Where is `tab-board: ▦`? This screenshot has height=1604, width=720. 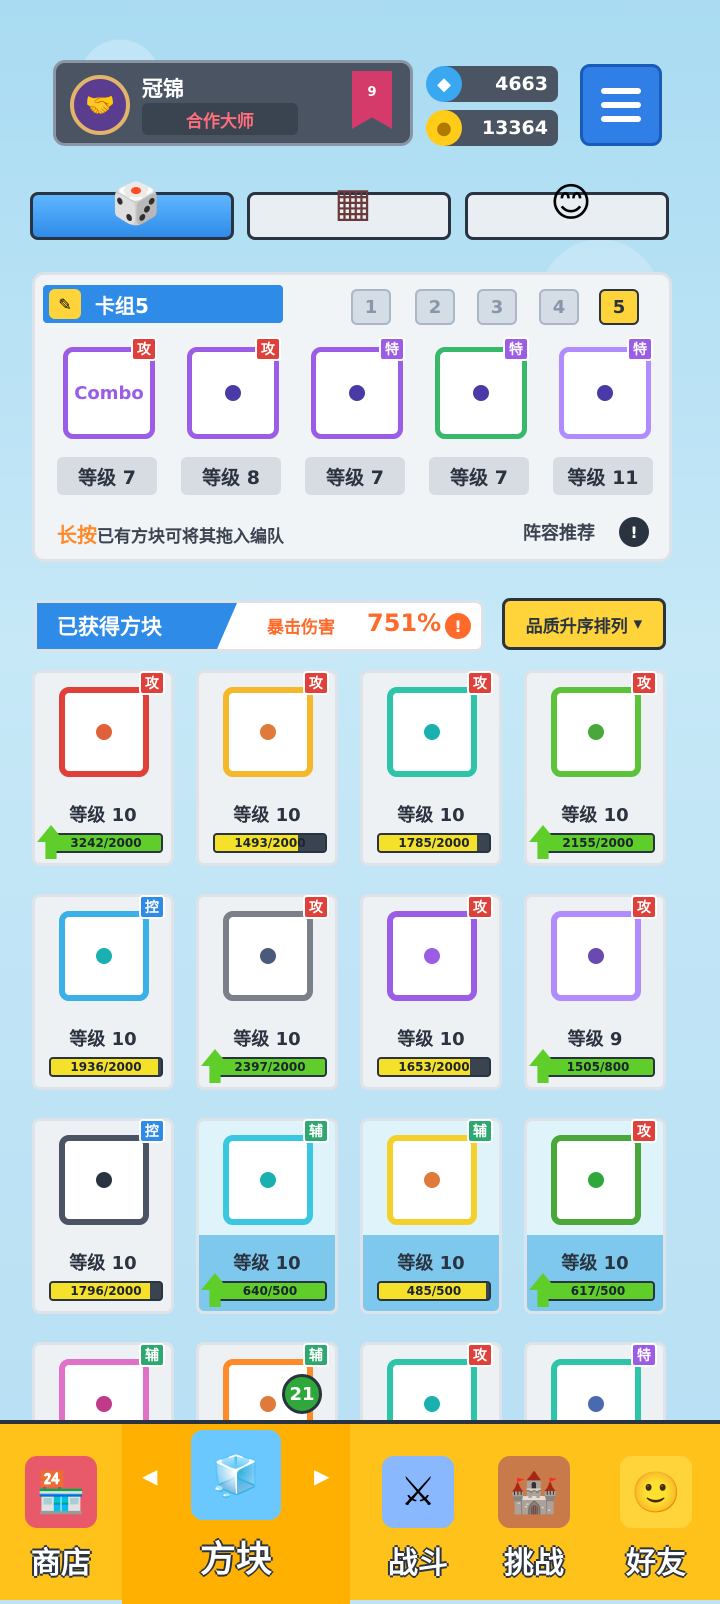
tab-board: ▦ is located at coordinates (349, 210).